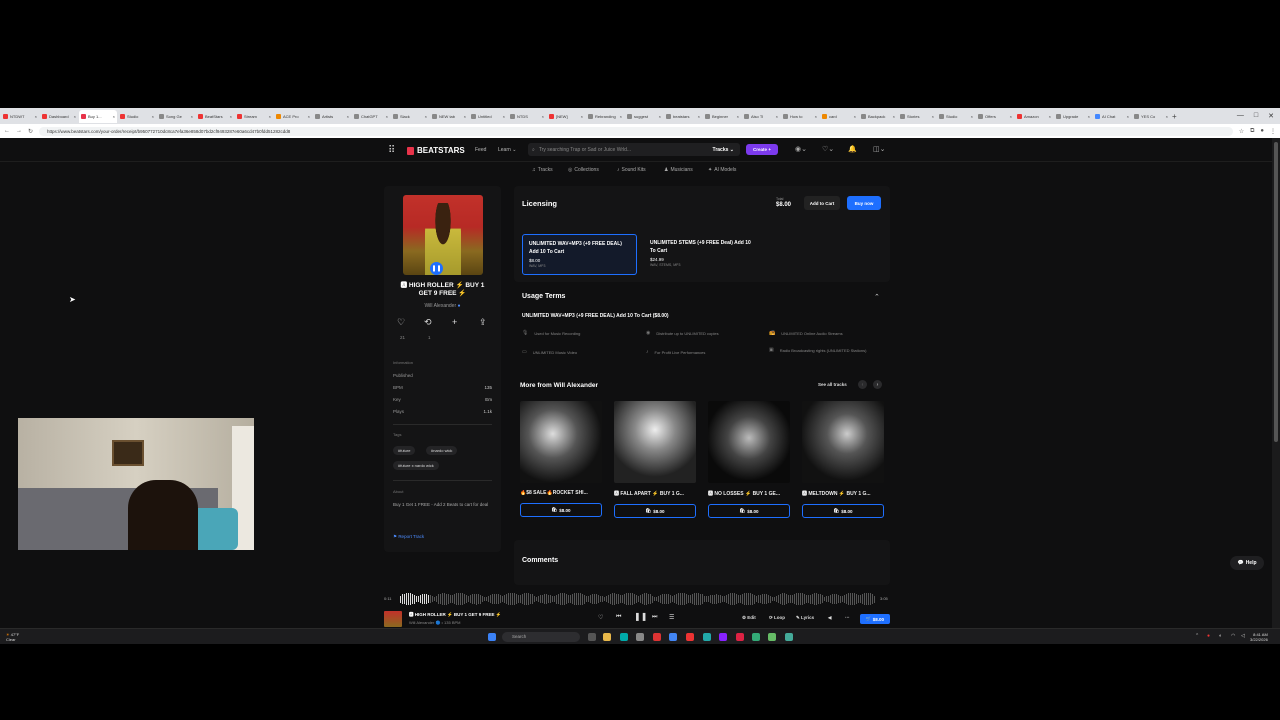  I want to click on store-icon, so click(640, 637).